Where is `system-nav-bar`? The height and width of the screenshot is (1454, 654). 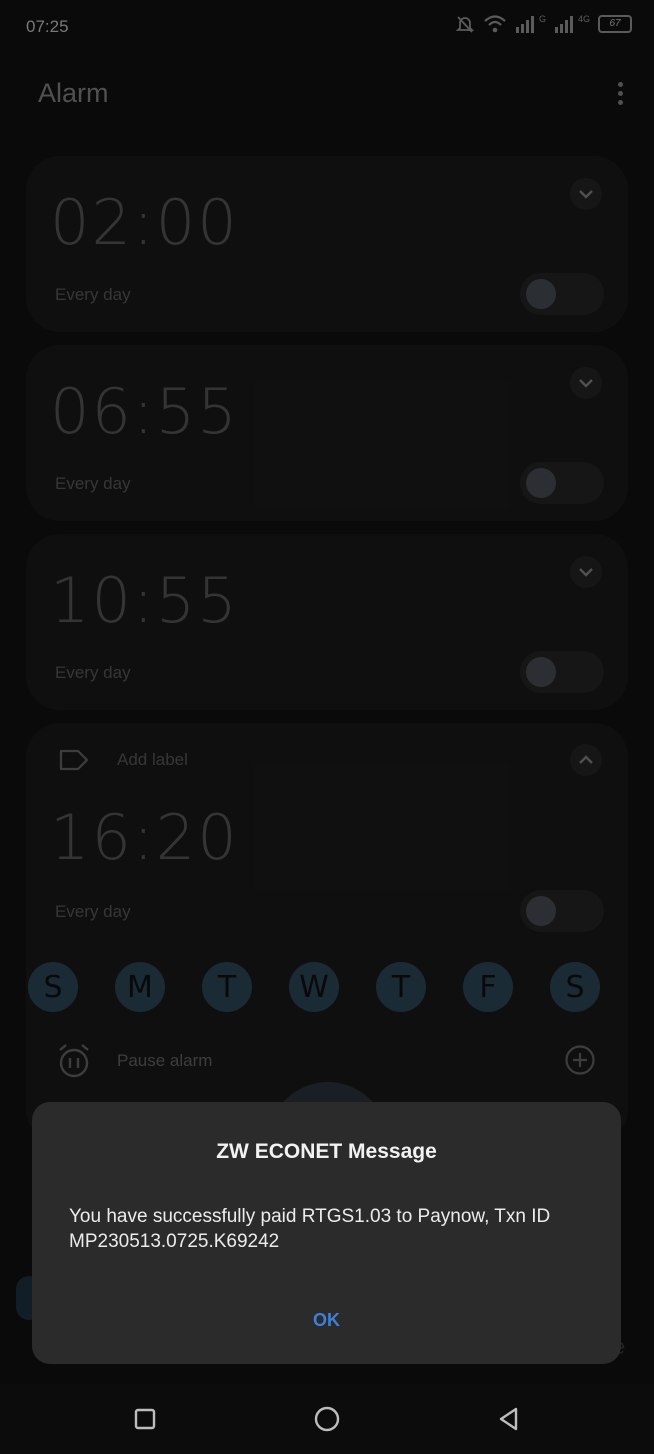
system-nav-bar is located at coordinates (327, 1419).